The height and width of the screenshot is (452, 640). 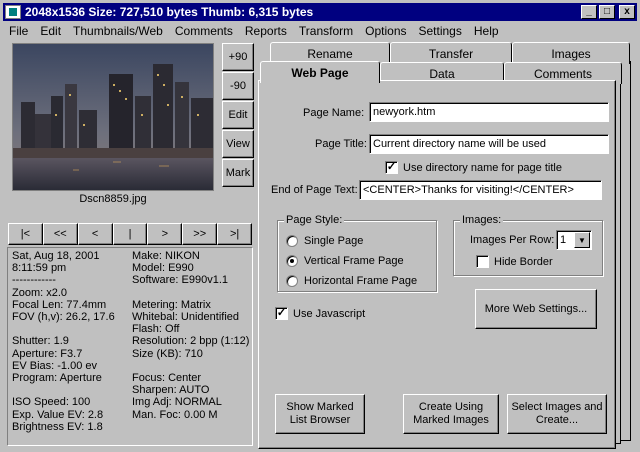 I want to click on exif-line: Resolution: 2 bpp (1:12), so click(x=191, y=341).